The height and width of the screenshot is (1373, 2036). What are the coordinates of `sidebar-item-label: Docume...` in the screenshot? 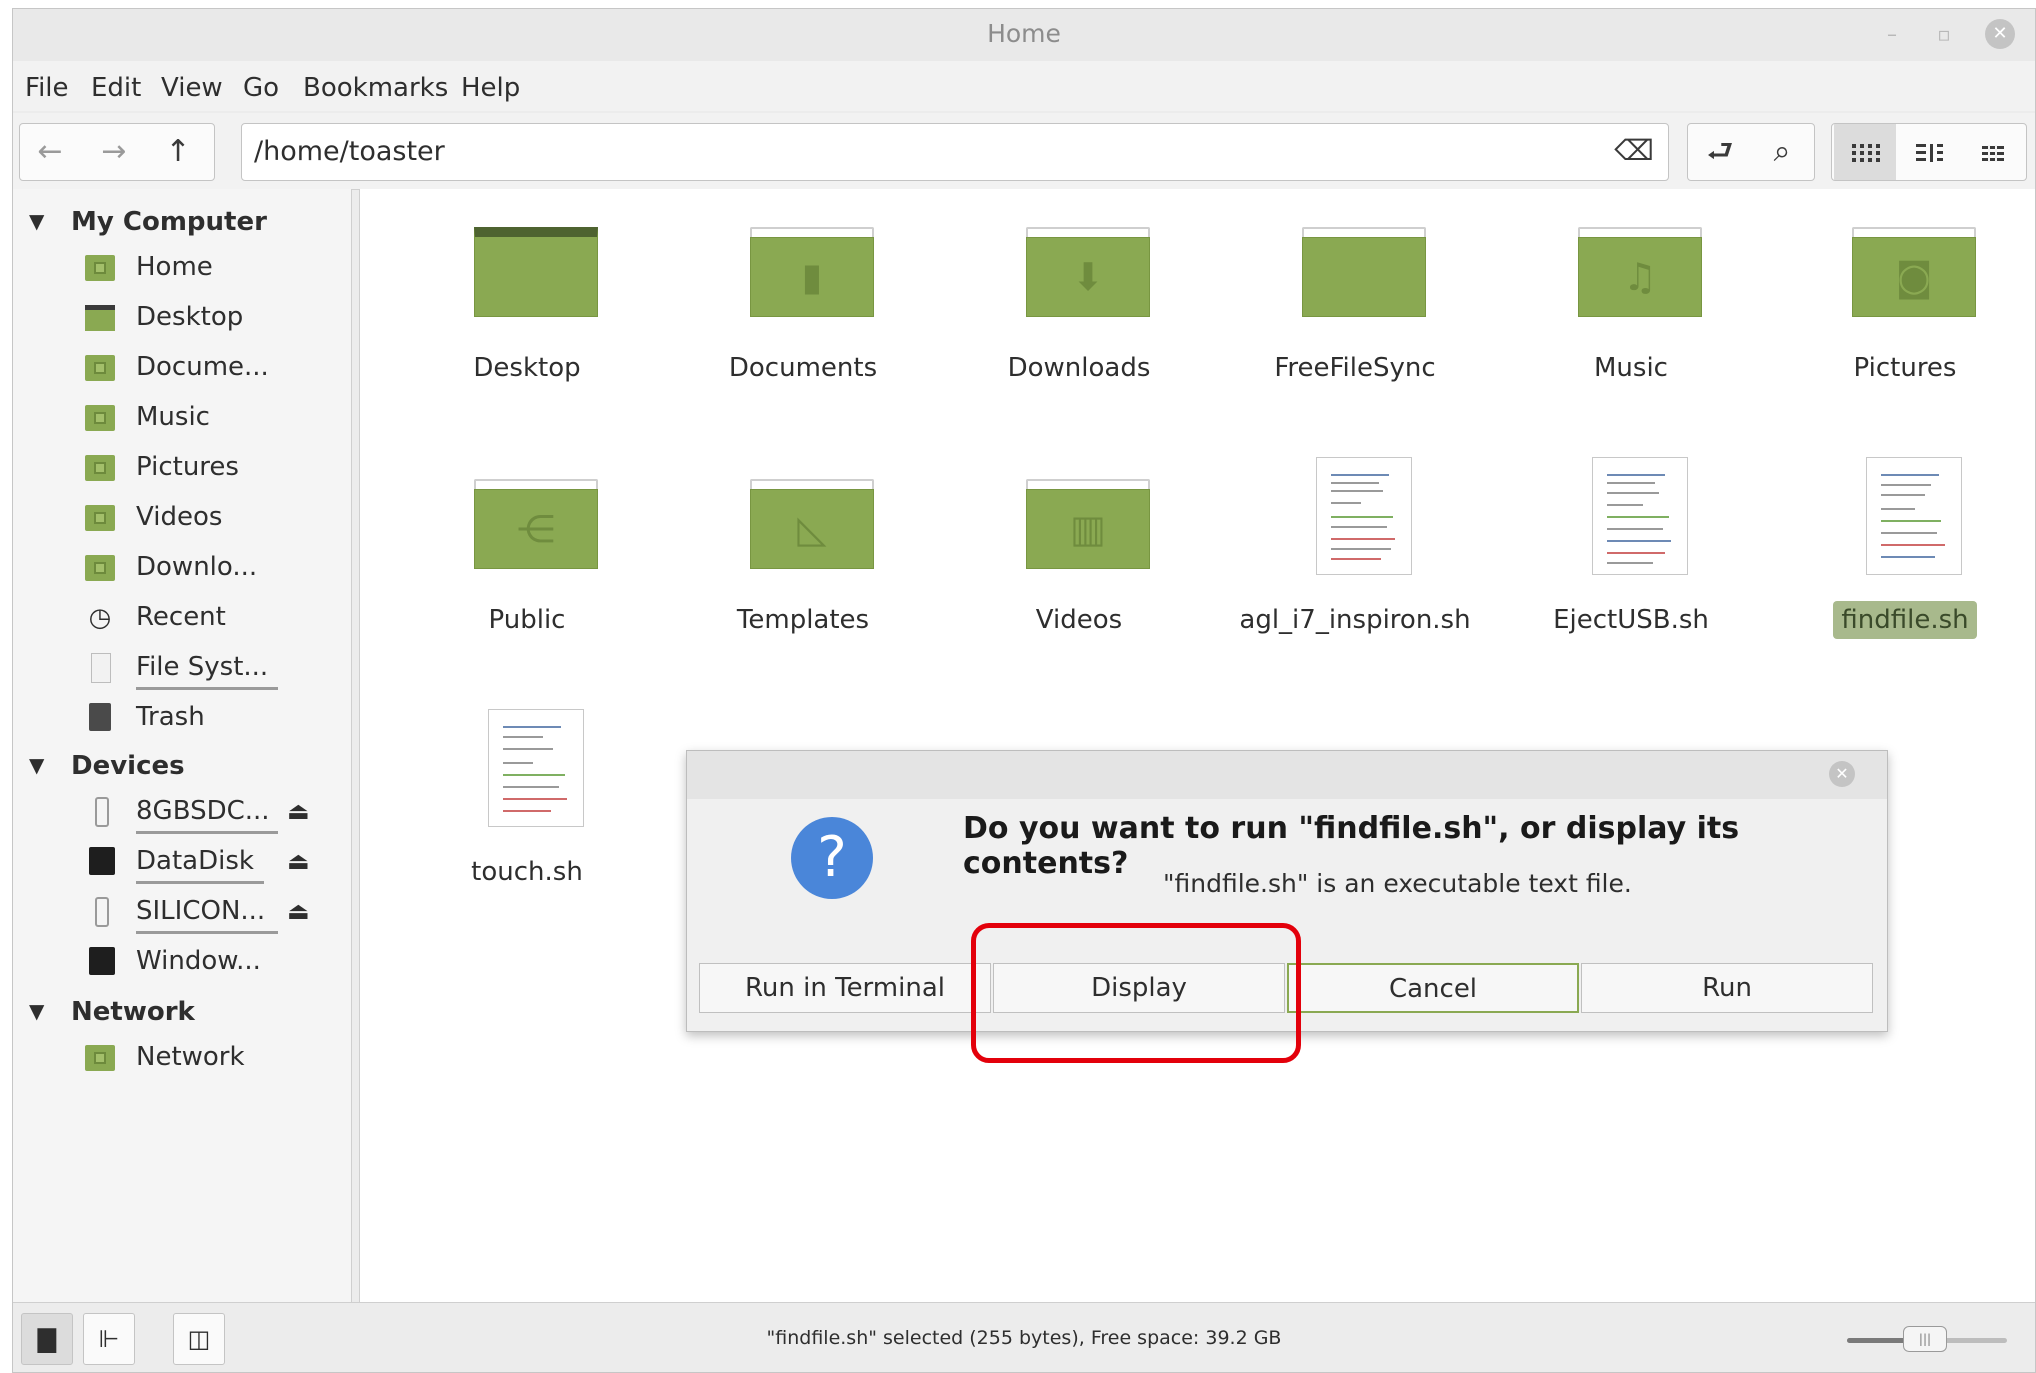 It's located at (202, 367).